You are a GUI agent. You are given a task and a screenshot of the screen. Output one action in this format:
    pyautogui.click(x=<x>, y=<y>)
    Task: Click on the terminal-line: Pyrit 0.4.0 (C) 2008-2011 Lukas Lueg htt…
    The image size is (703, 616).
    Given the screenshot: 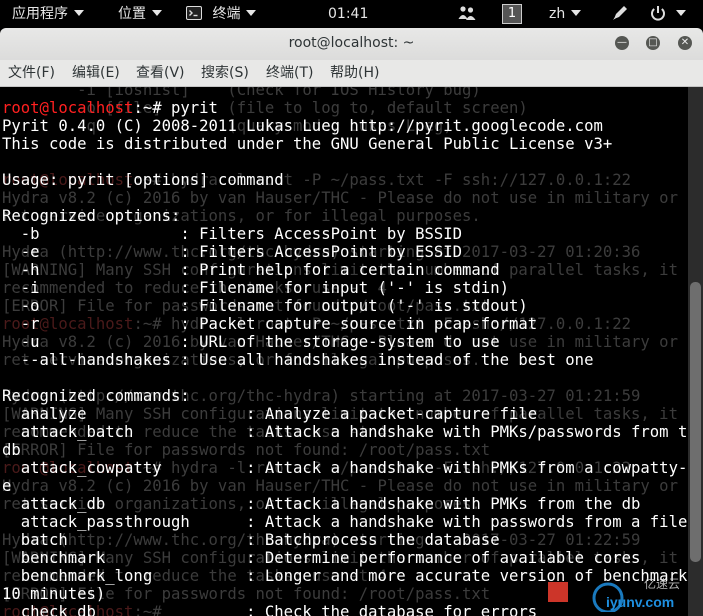 What is the action you would take?
    pyautogui.click(x=302, y=126)
    